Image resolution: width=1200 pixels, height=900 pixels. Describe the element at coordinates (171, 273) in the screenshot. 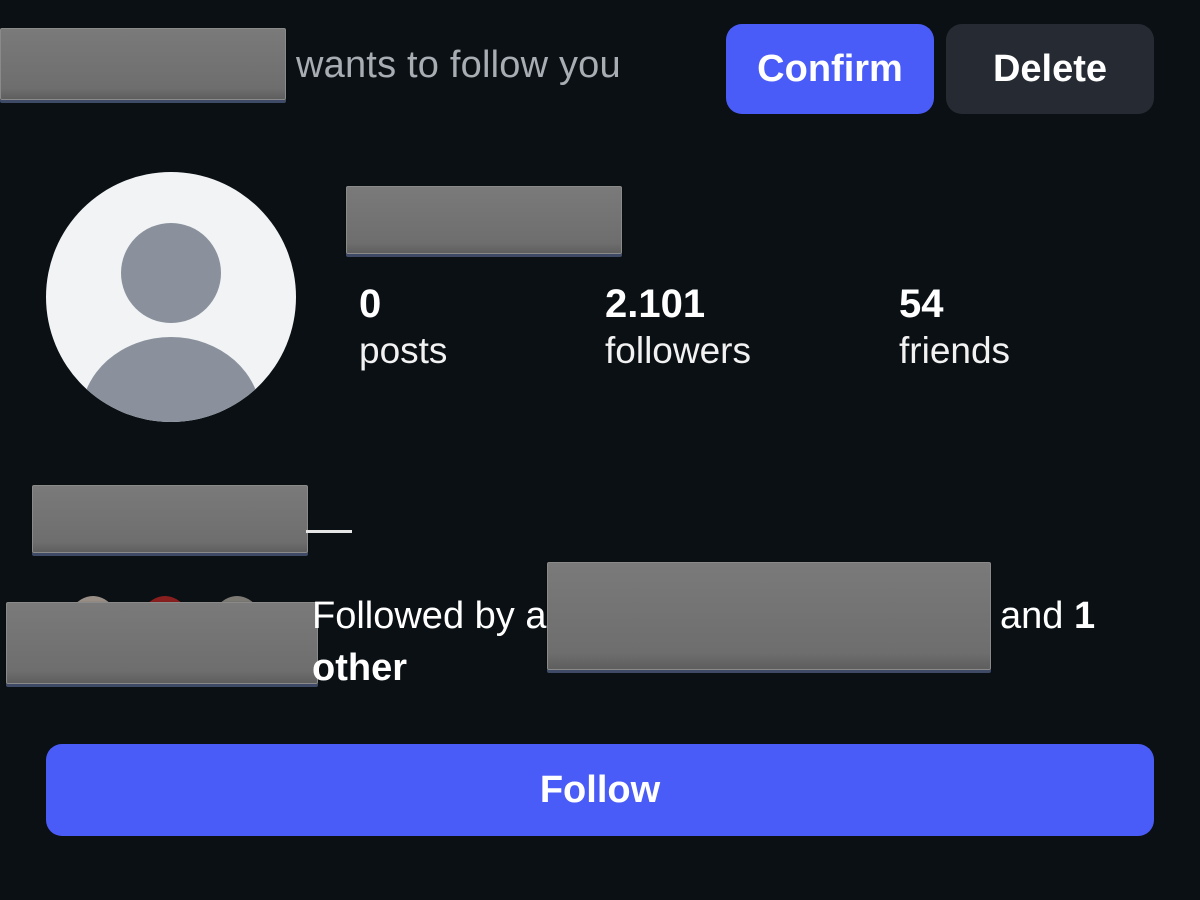

I see `default-avatar-head-icon` at that location.